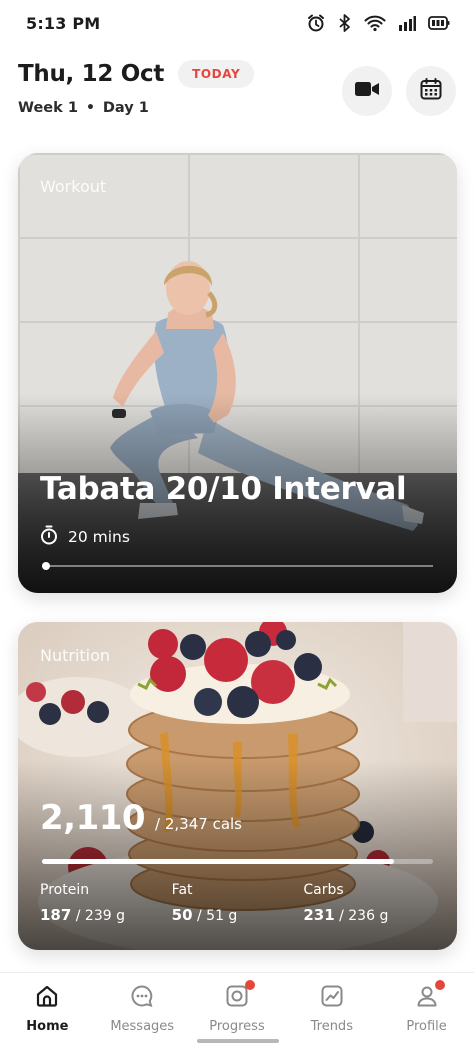 The image size is (474, 1053). Describe the element at coordinates (99, 537) in the screenshot. I see `duration-text: 20 mins` at that location.